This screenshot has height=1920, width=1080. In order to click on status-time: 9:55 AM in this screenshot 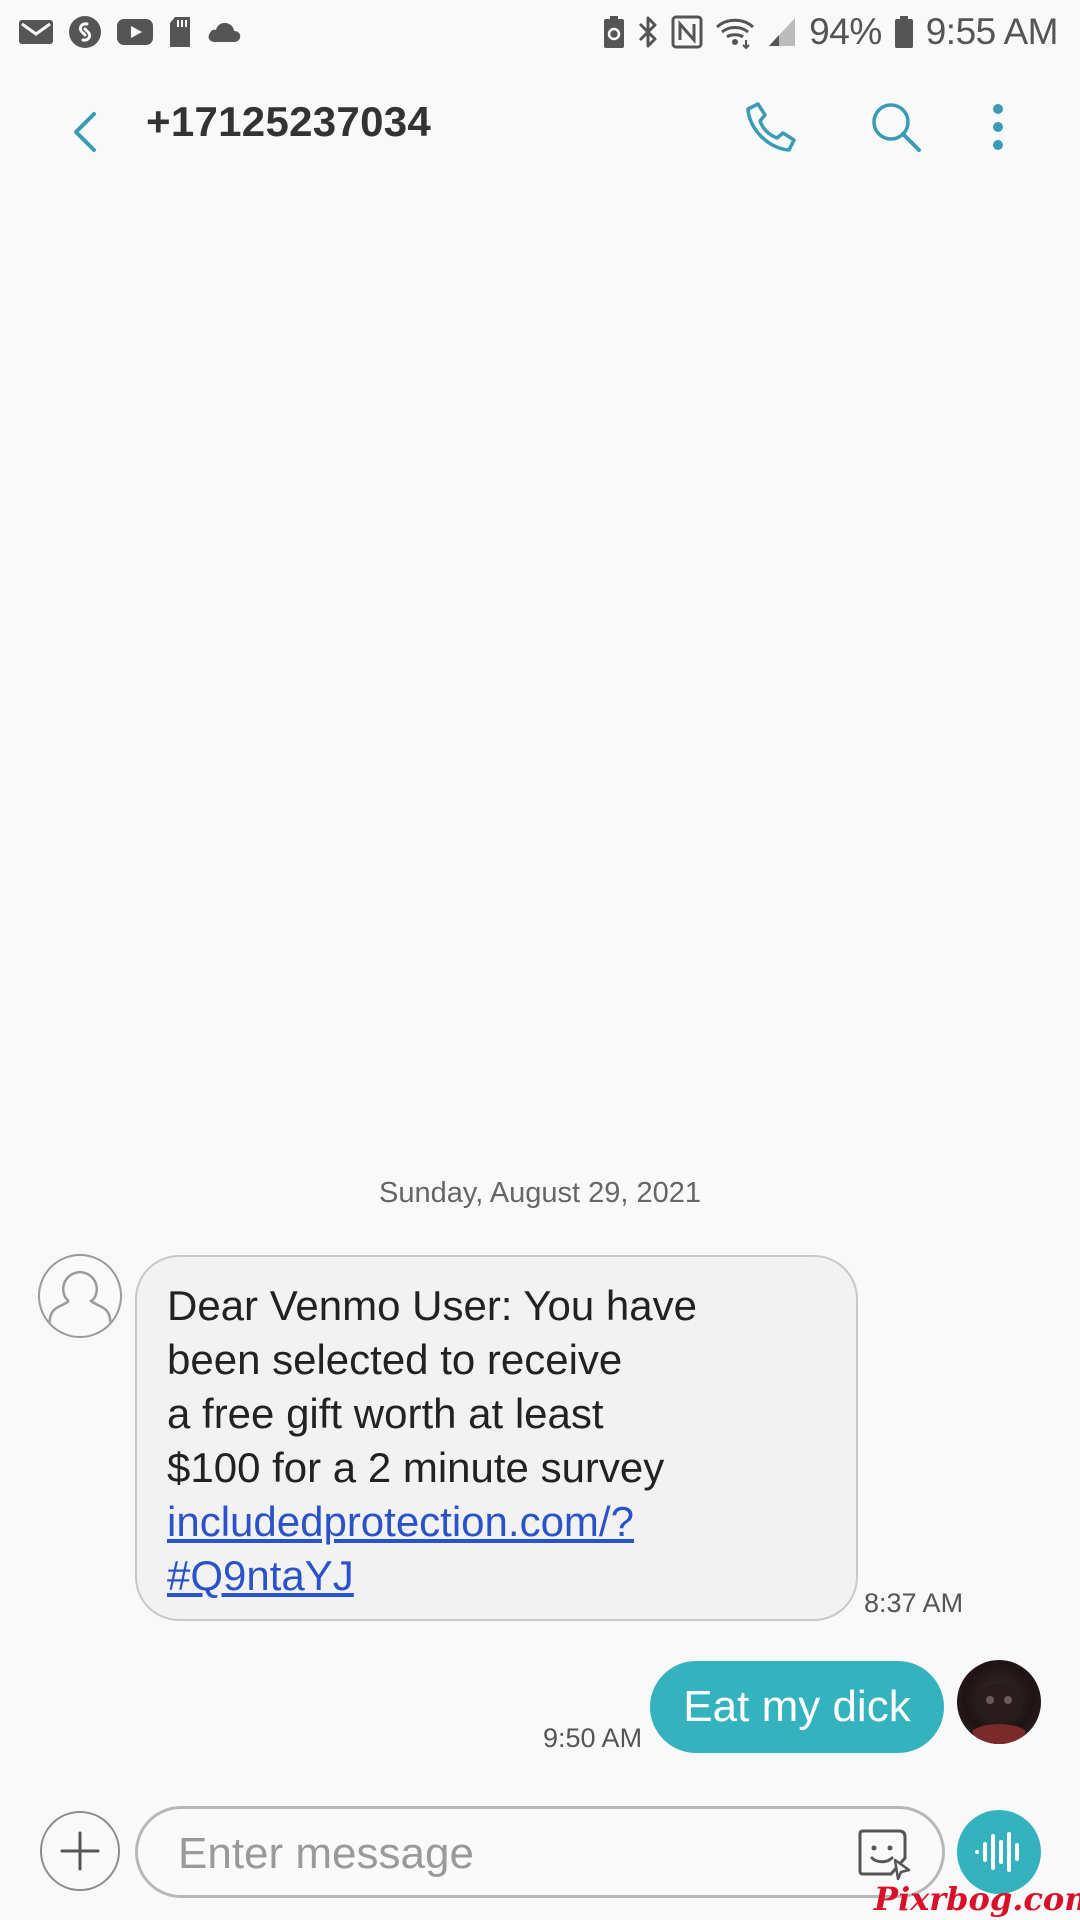, I will do `click(992, 31)`.